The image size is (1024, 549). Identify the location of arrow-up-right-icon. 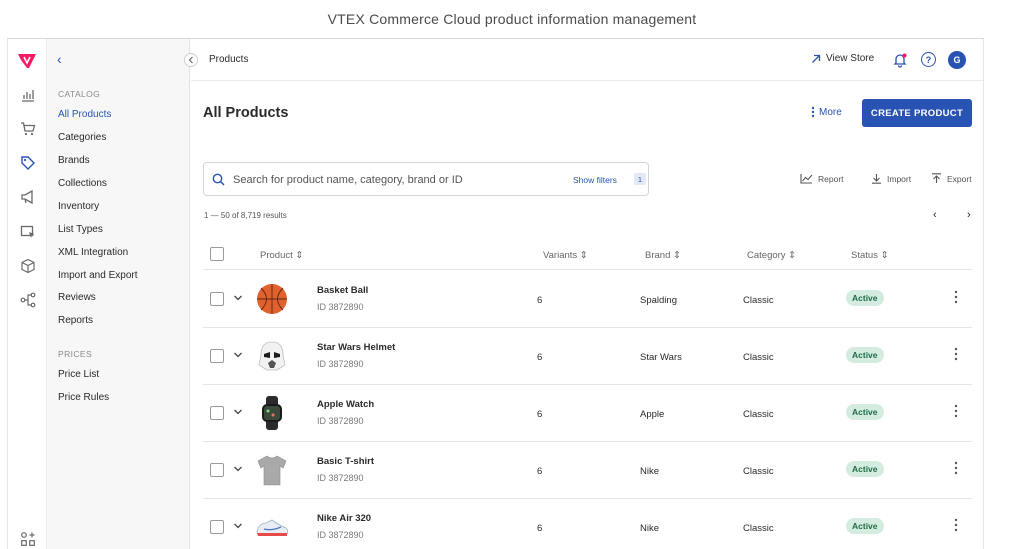
(816, 58).